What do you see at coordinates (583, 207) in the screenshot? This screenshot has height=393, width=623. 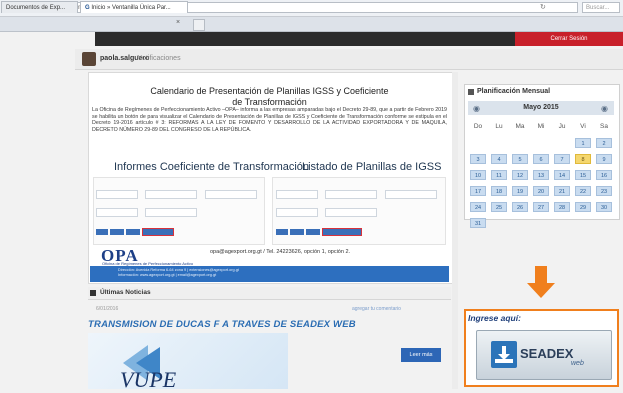 I see `calendar-day: 29` at bounding box center [583, 207].